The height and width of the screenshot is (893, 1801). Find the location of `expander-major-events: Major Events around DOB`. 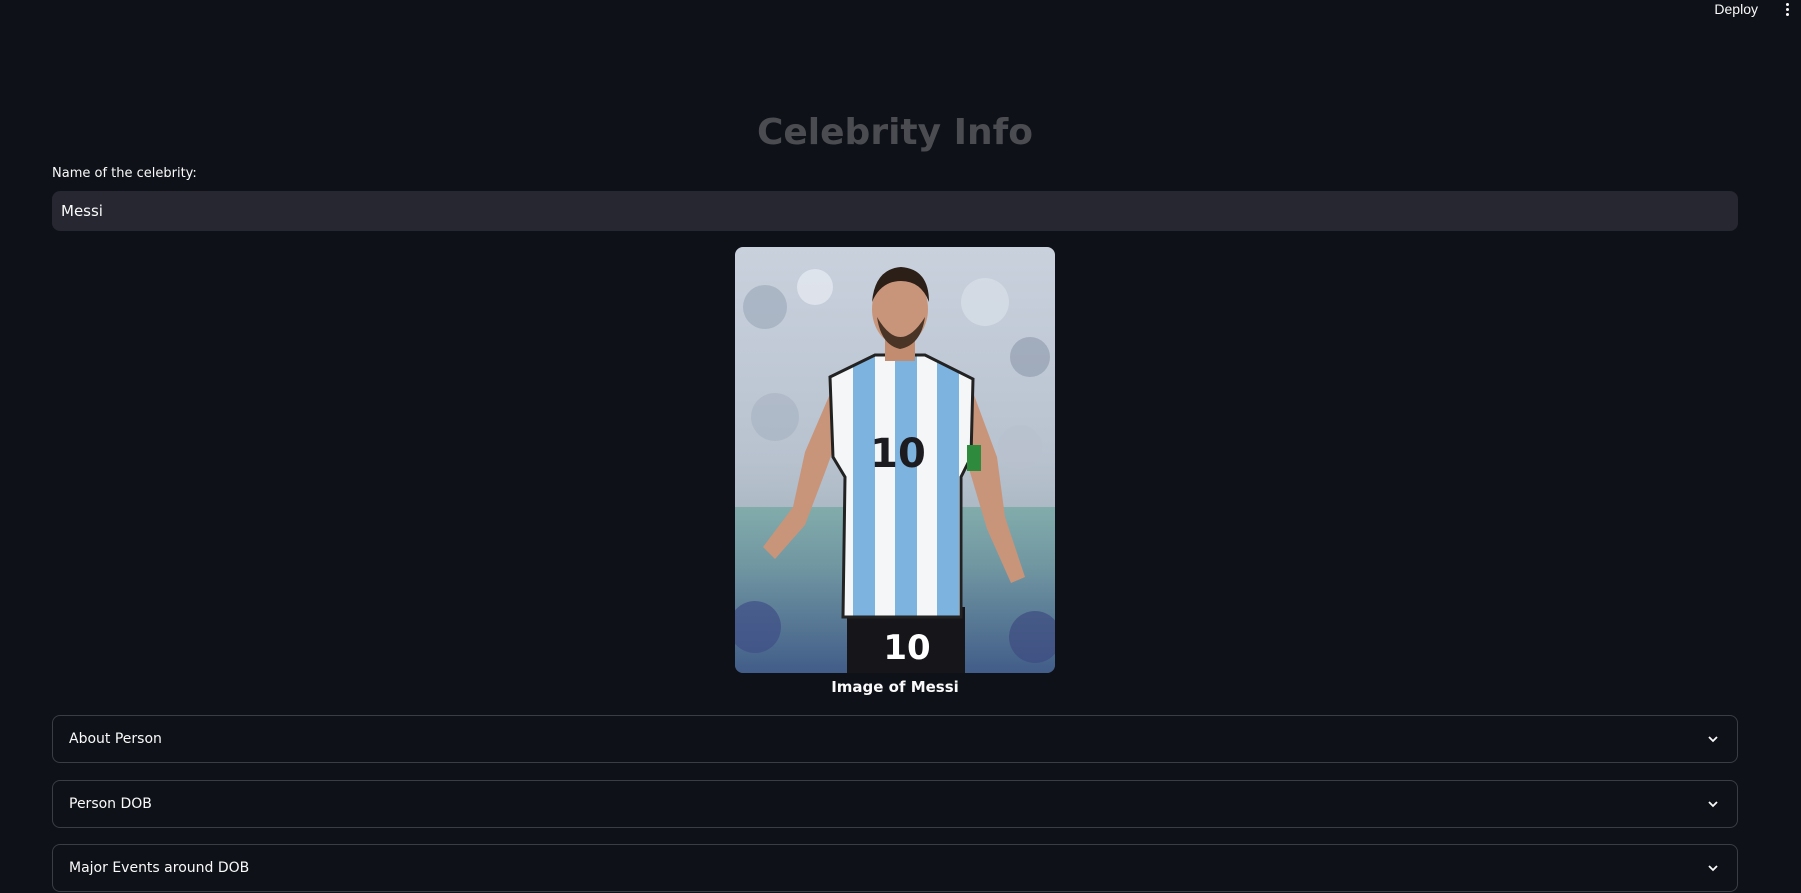

expander-major-events: Major Events around DOB is located at coordinates (895, 868).